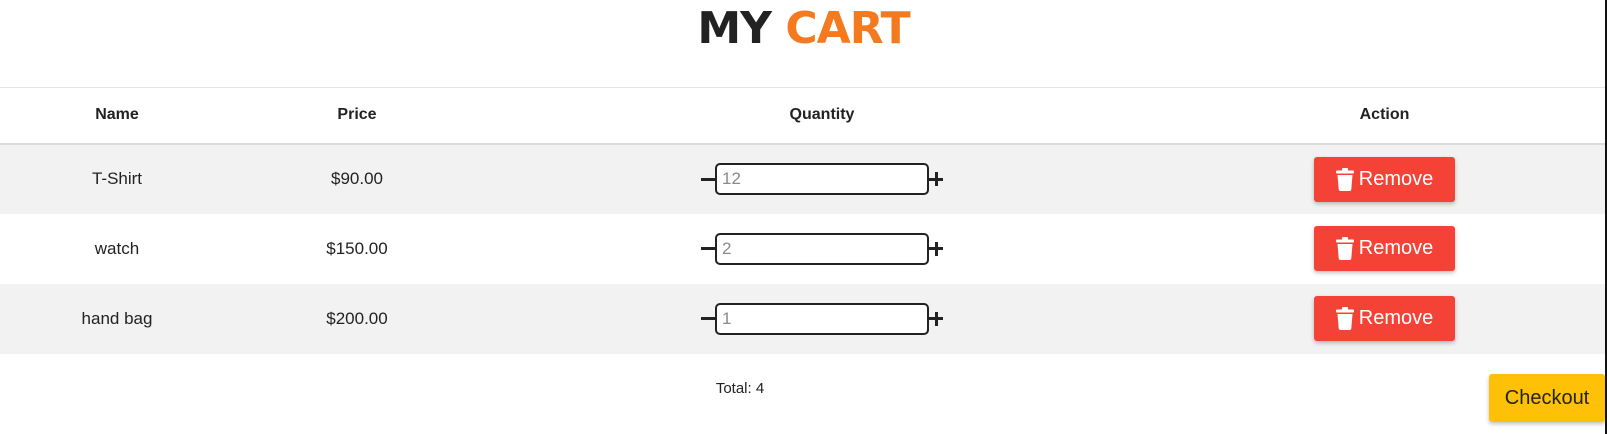 This screenshot has height=434, width=1607. Describe the element at coordinates (117, 248) in the screenshot. I see `item-name: watch` at that location.